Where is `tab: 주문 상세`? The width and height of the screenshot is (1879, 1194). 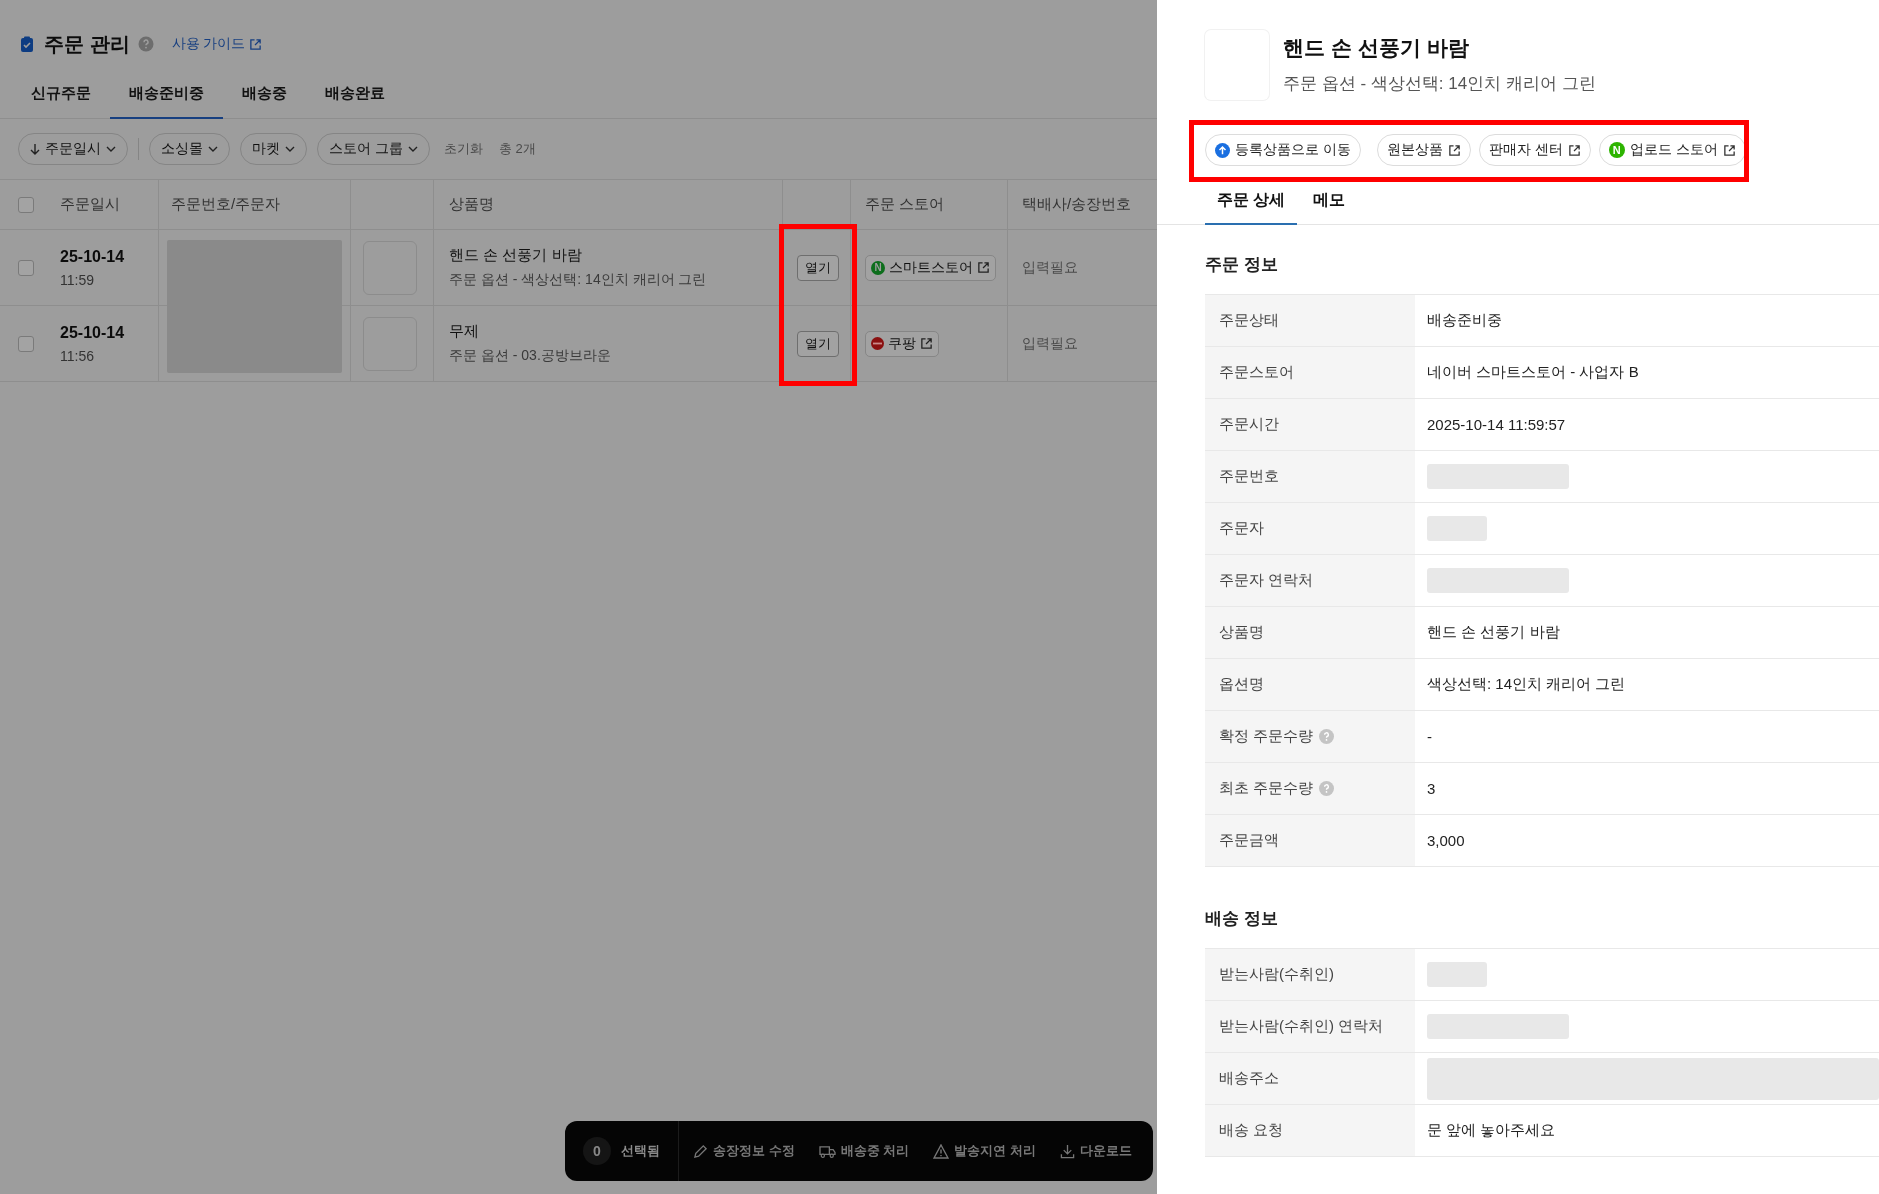 tab: 주문 상세 is located at coordinates (1251, 203).